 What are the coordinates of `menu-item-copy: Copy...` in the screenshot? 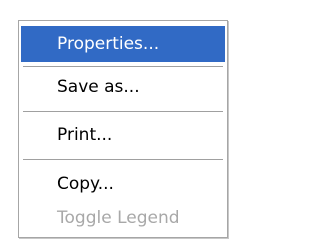 It's located at (123, 184).